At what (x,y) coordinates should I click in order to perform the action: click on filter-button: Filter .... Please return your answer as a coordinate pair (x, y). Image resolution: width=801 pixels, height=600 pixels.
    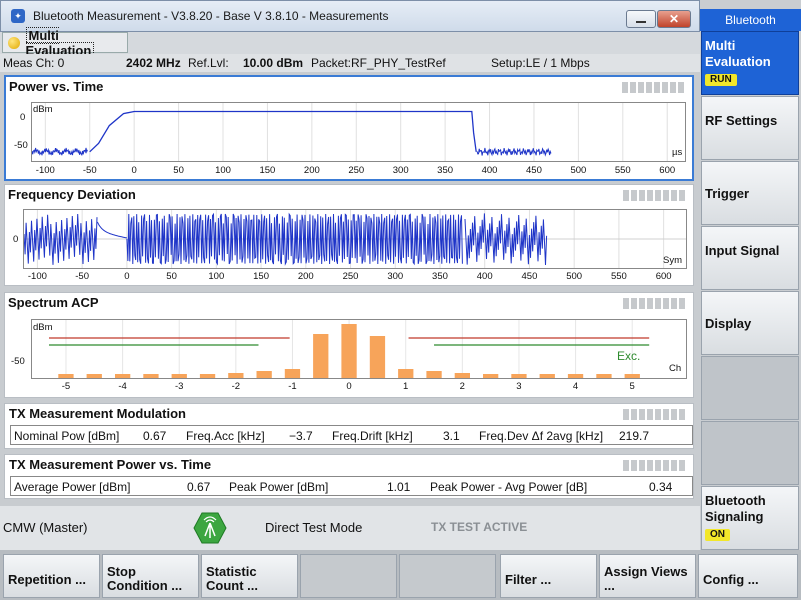
    Looking at the image, I should click on (548, 576).